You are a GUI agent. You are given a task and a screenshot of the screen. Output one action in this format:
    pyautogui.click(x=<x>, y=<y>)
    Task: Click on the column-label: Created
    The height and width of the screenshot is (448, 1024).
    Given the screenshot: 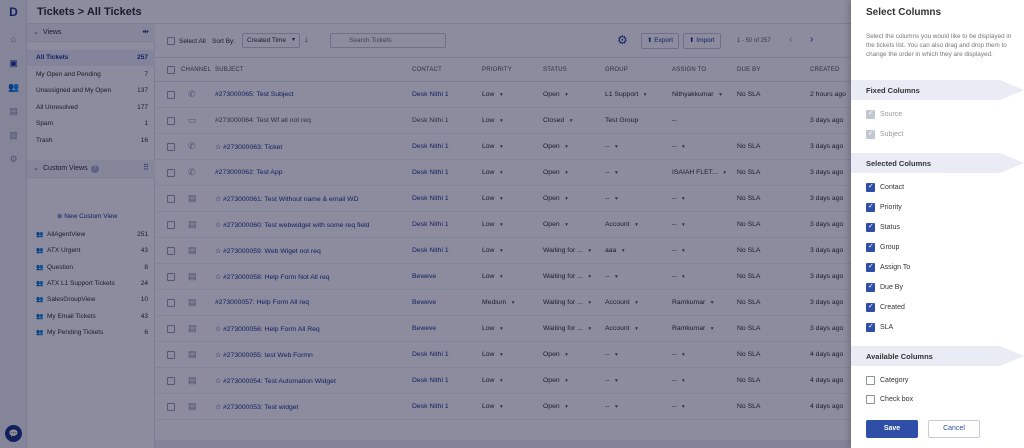 What is the action you would take?
    pyautogui.click(x=892, y=307)
    